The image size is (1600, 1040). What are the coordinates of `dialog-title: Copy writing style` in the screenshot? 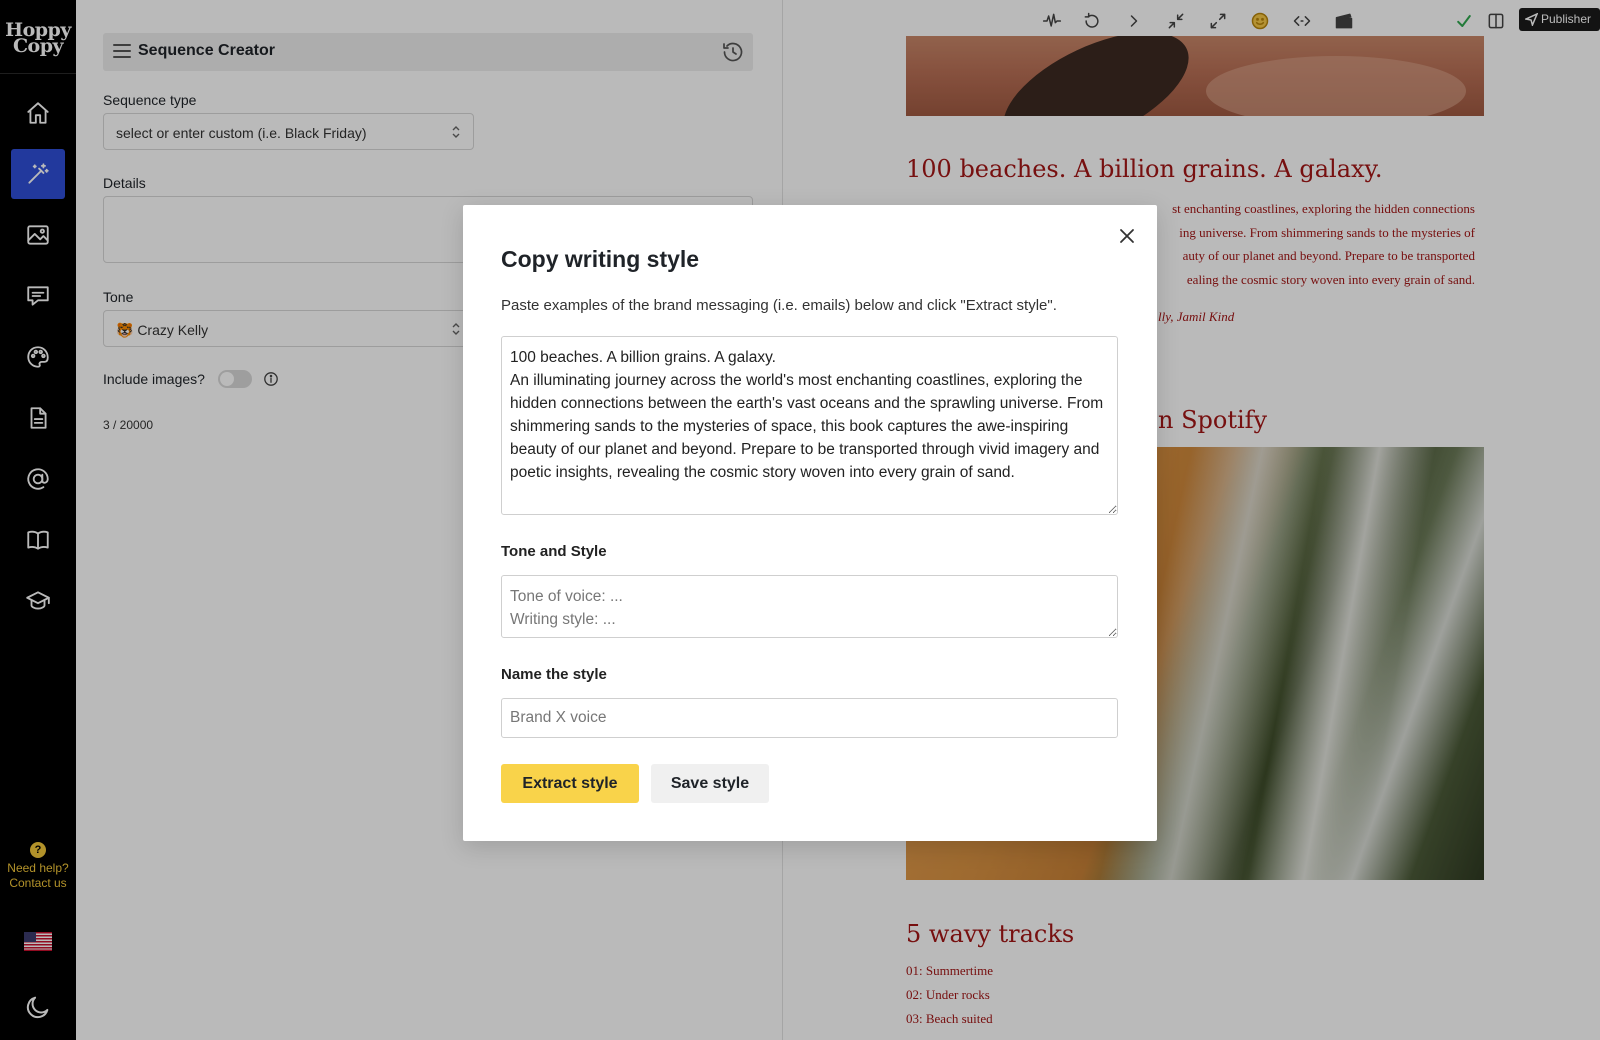 It's located at (600, 259).